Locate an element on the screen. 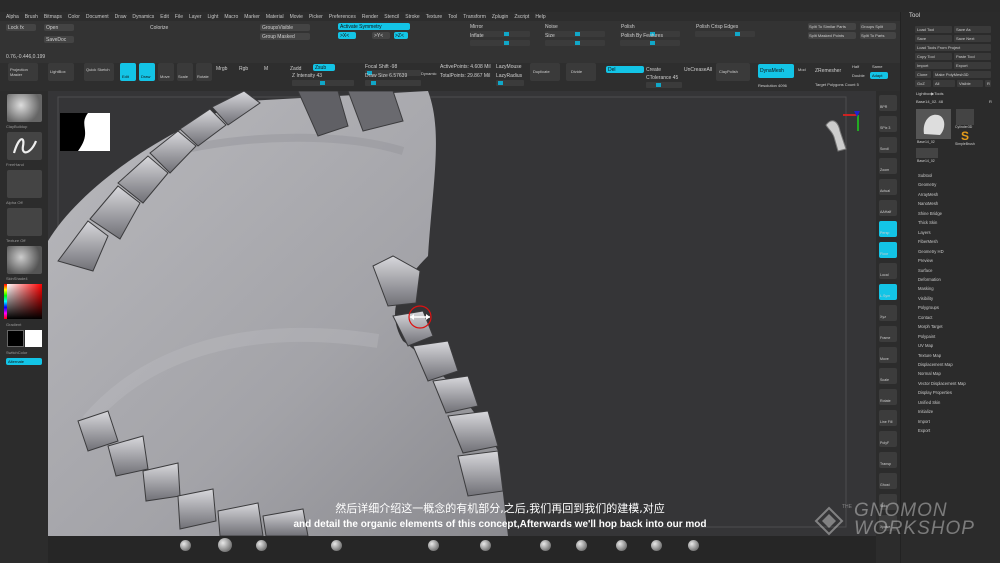 The height and width of the screenshot is (563, 1000). groupsvisible-button: GroupsVisible is located at coordinates (285, 27).